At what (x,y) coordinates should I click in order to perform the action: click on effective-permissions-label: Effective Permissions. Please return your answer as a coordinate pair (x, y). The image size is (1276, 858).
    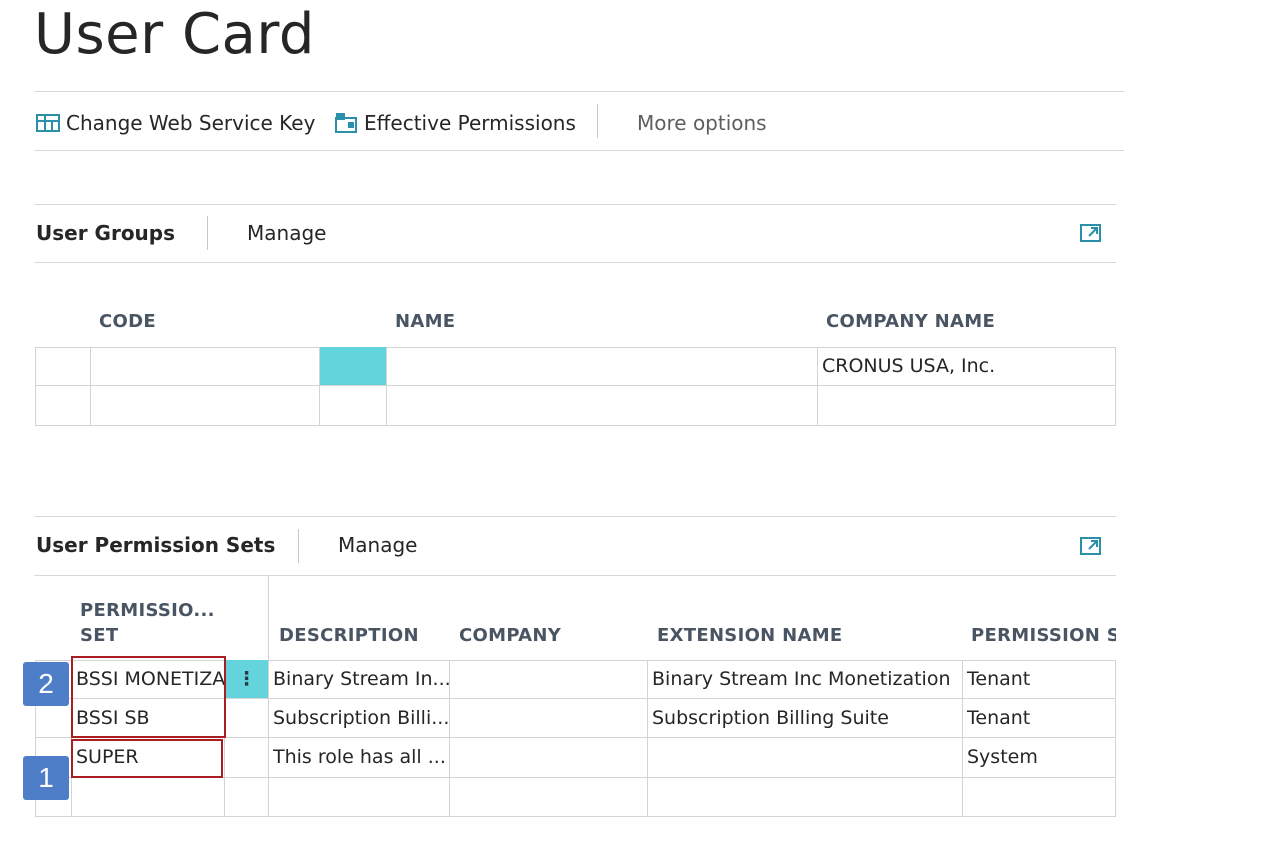
    Looking at the image, I should click on (470, 123).